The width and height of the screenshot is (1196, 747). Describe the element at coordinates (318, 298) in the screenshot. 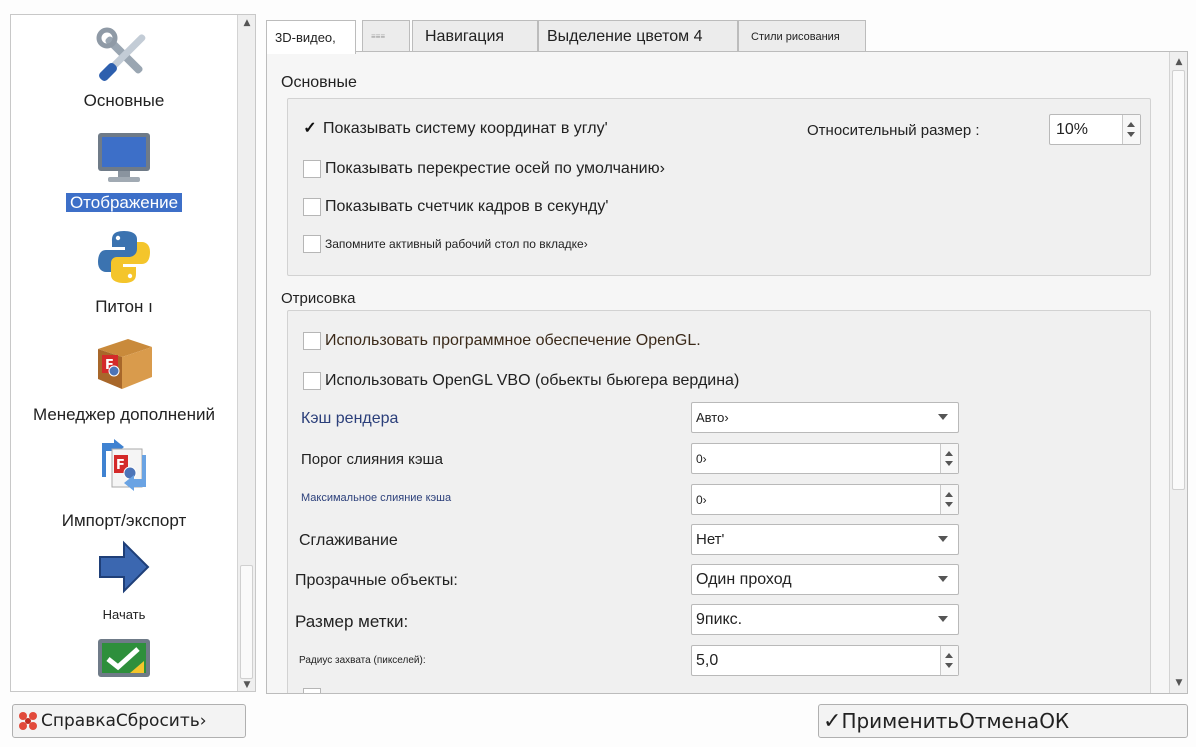

I see `render-section-title: Отрисовка` at that location.